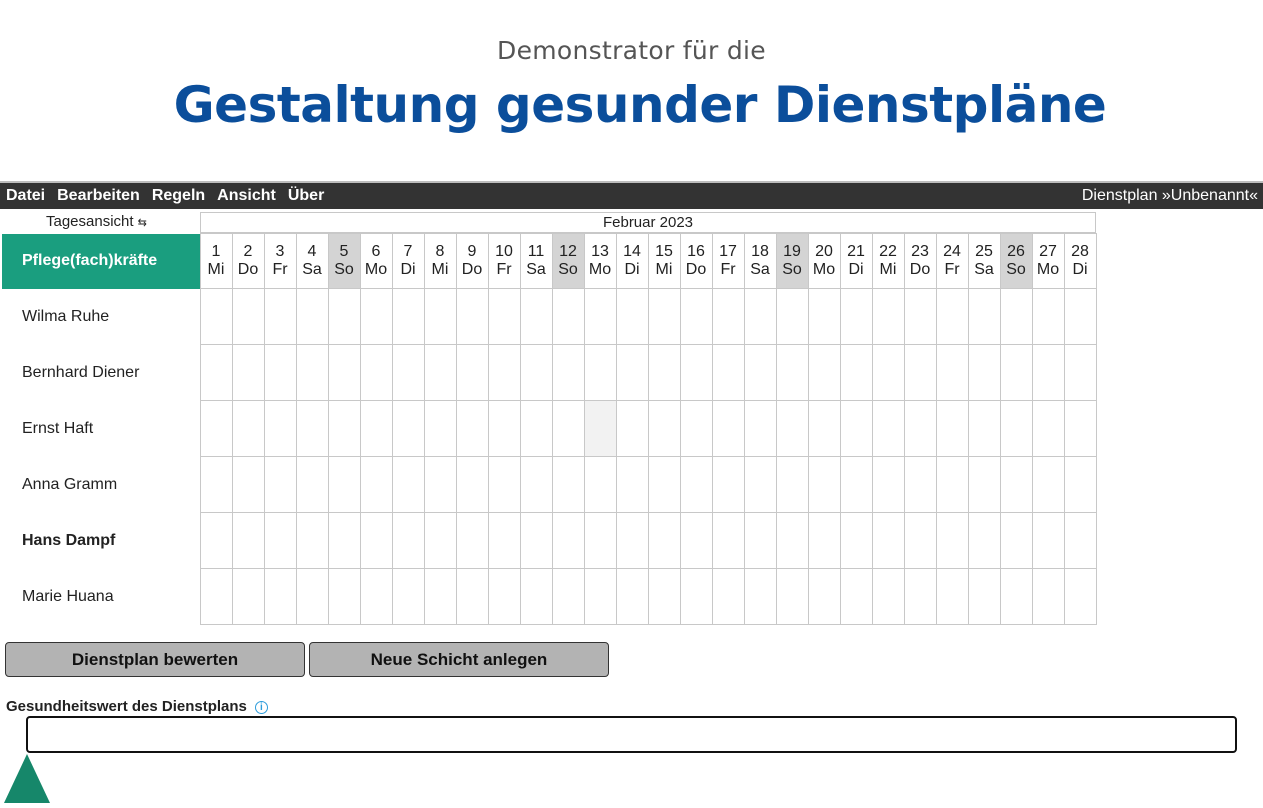  Describe the element at coordinates (344, 261) in the screenshot. I see `day-header-5: 5 So` at that location.